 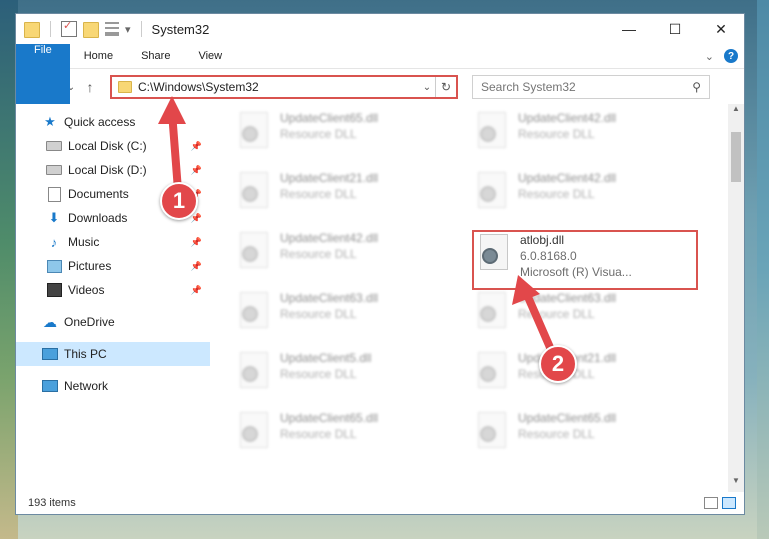 I want to click on file-item: UpdateClient5.dll Resource DLL, so click(x=355, y=380).